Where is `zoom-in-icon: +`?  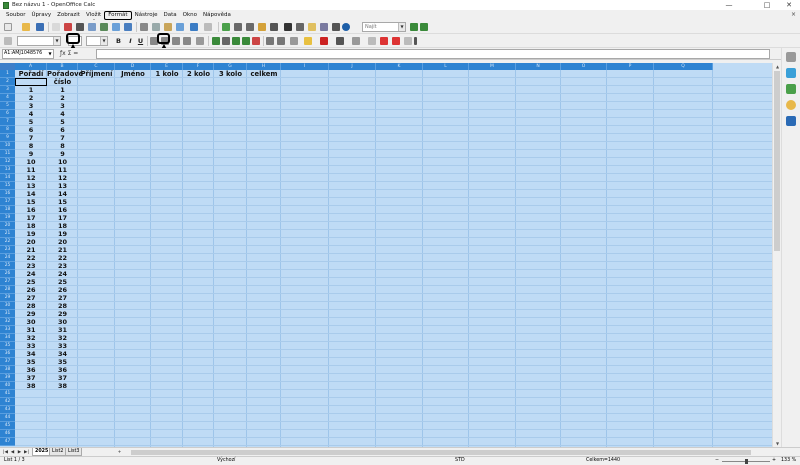
zoom-in-icon: + is located at coordinates (774, 461).